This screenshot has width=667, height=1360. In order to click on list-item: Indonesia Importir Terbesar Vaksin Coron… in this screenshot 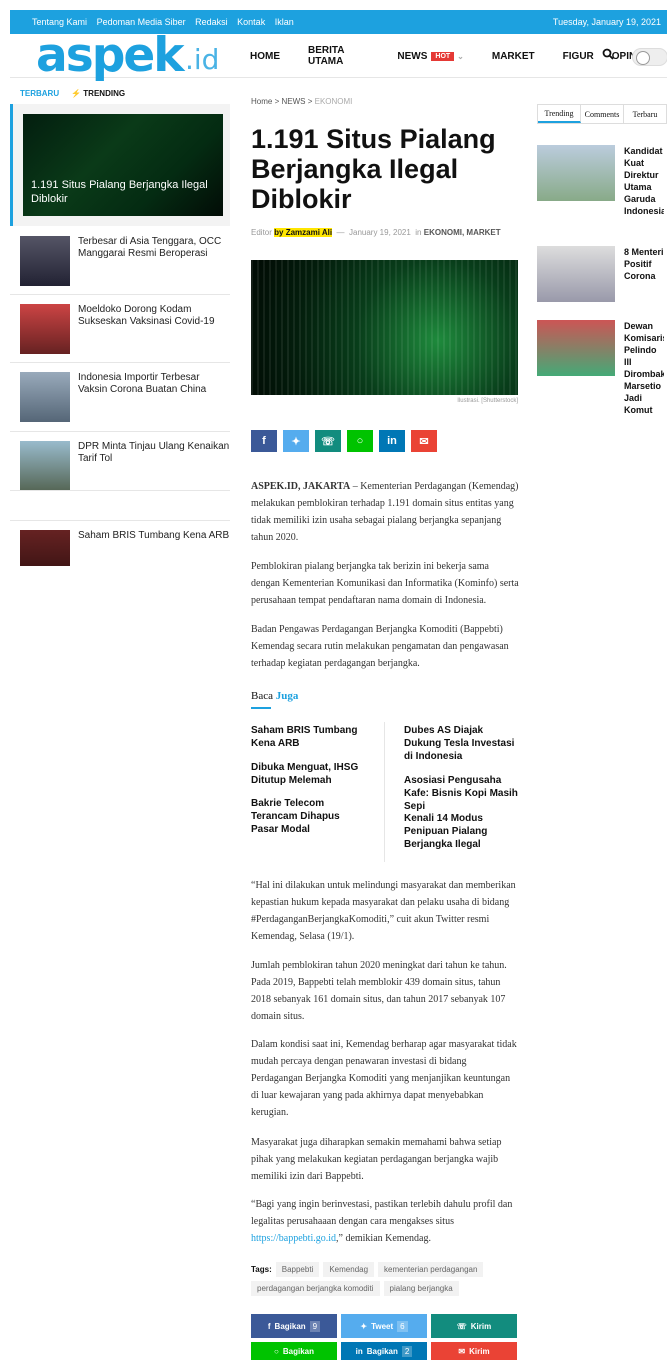, I will do `click(125, 397)`.